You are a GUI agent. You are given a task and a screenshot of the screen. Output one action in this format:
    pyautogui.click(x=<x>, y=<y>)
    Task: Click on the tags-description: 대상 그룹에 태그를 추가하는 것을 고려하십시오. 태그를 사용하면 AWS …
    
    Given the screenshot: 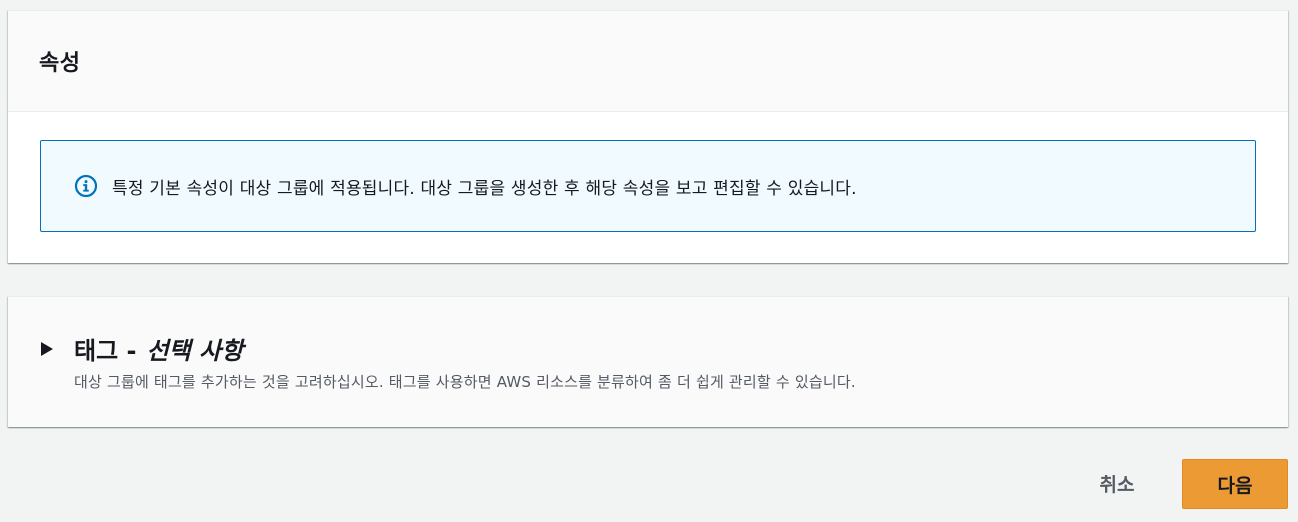 What is the action you would take?
    pyautogui.click(x=465, y=382)
    